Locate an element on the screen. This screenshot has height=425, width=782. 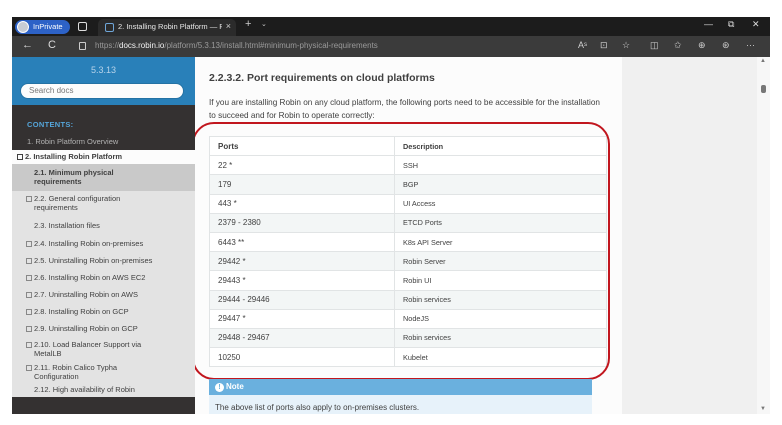
sidebar-item-platform-overview: 1. Robin Platform Overview is located at coordinates (103, 141).